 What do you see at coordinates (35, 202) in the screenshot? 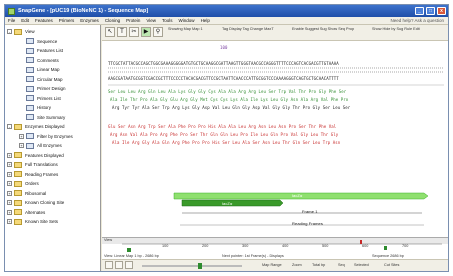
I see `tree-item: + Known Cloning Site` at bounding box center [35, 202].